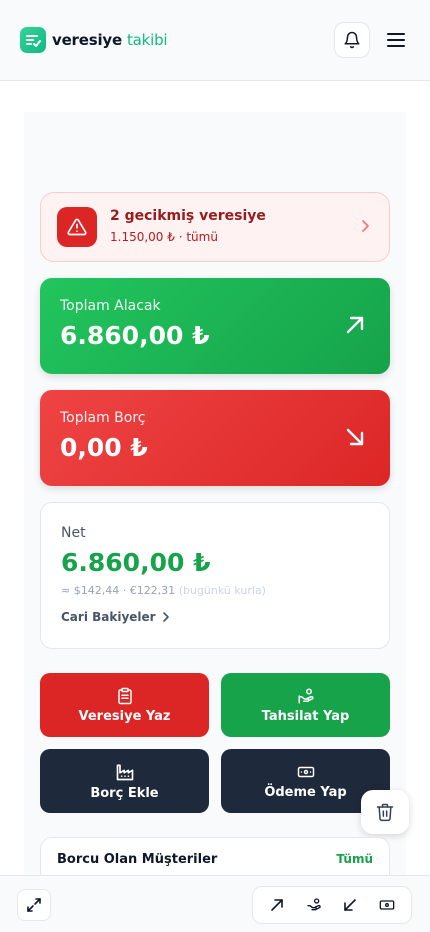 This screenshot has width=430, height=932. What do you see at coordinates (124, 705) in the screenshot?
I see `add-credit-sale-button: Veresiye Yaz` at bounding box center [124, 705].